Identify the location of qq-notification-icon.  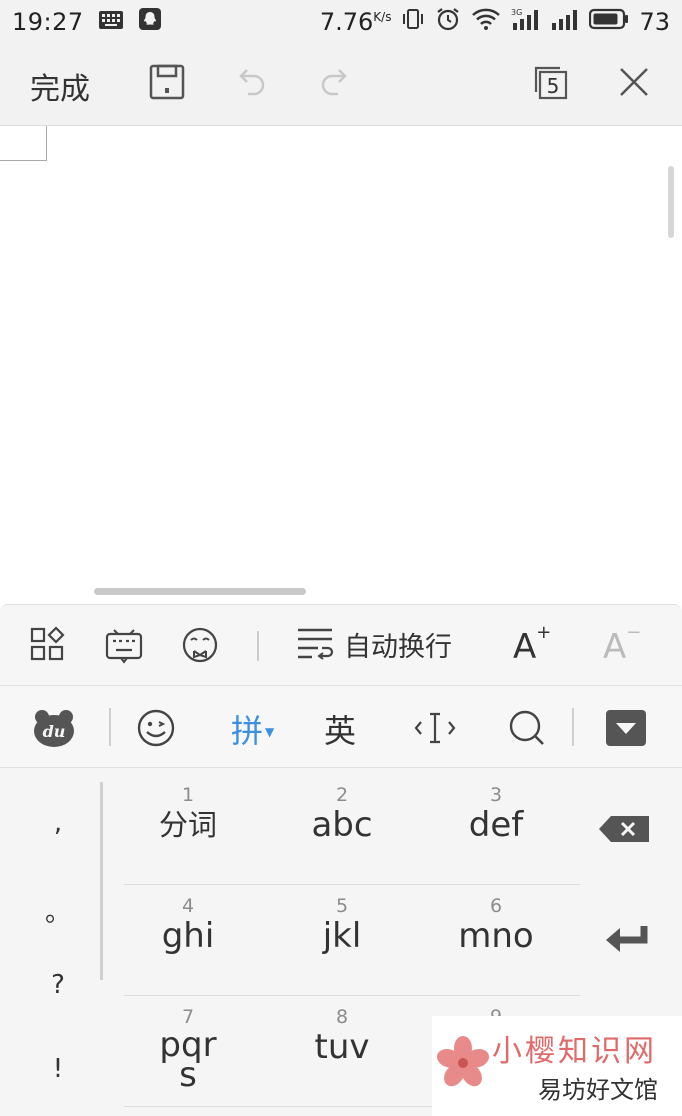
(150, 22).